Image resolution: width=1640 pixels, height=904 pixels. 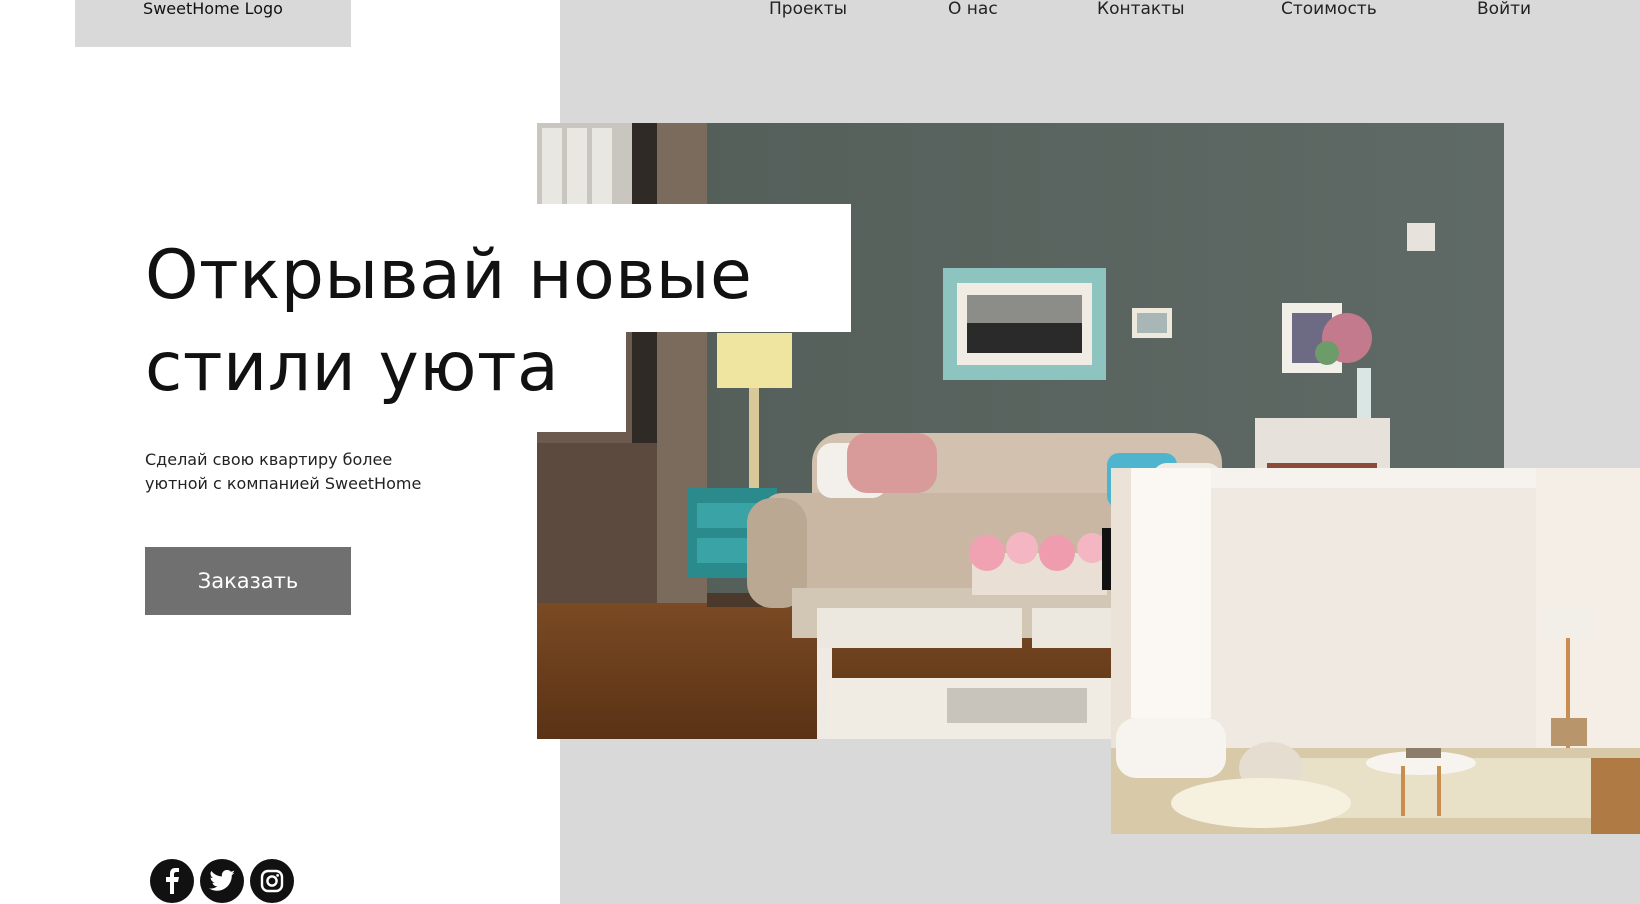 I want to click on order-button: Заказать, so click(x=248, y=581).